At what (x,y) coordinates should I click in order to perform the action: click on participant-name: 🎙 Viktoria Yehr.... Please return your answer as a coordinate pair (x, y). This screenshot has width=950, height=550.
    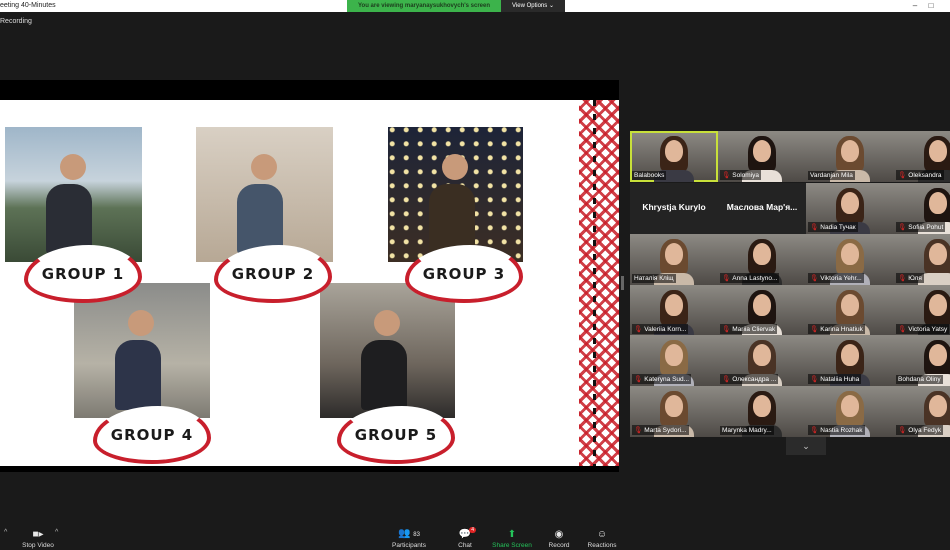
    Looking at the image, I should click on (836, 278).